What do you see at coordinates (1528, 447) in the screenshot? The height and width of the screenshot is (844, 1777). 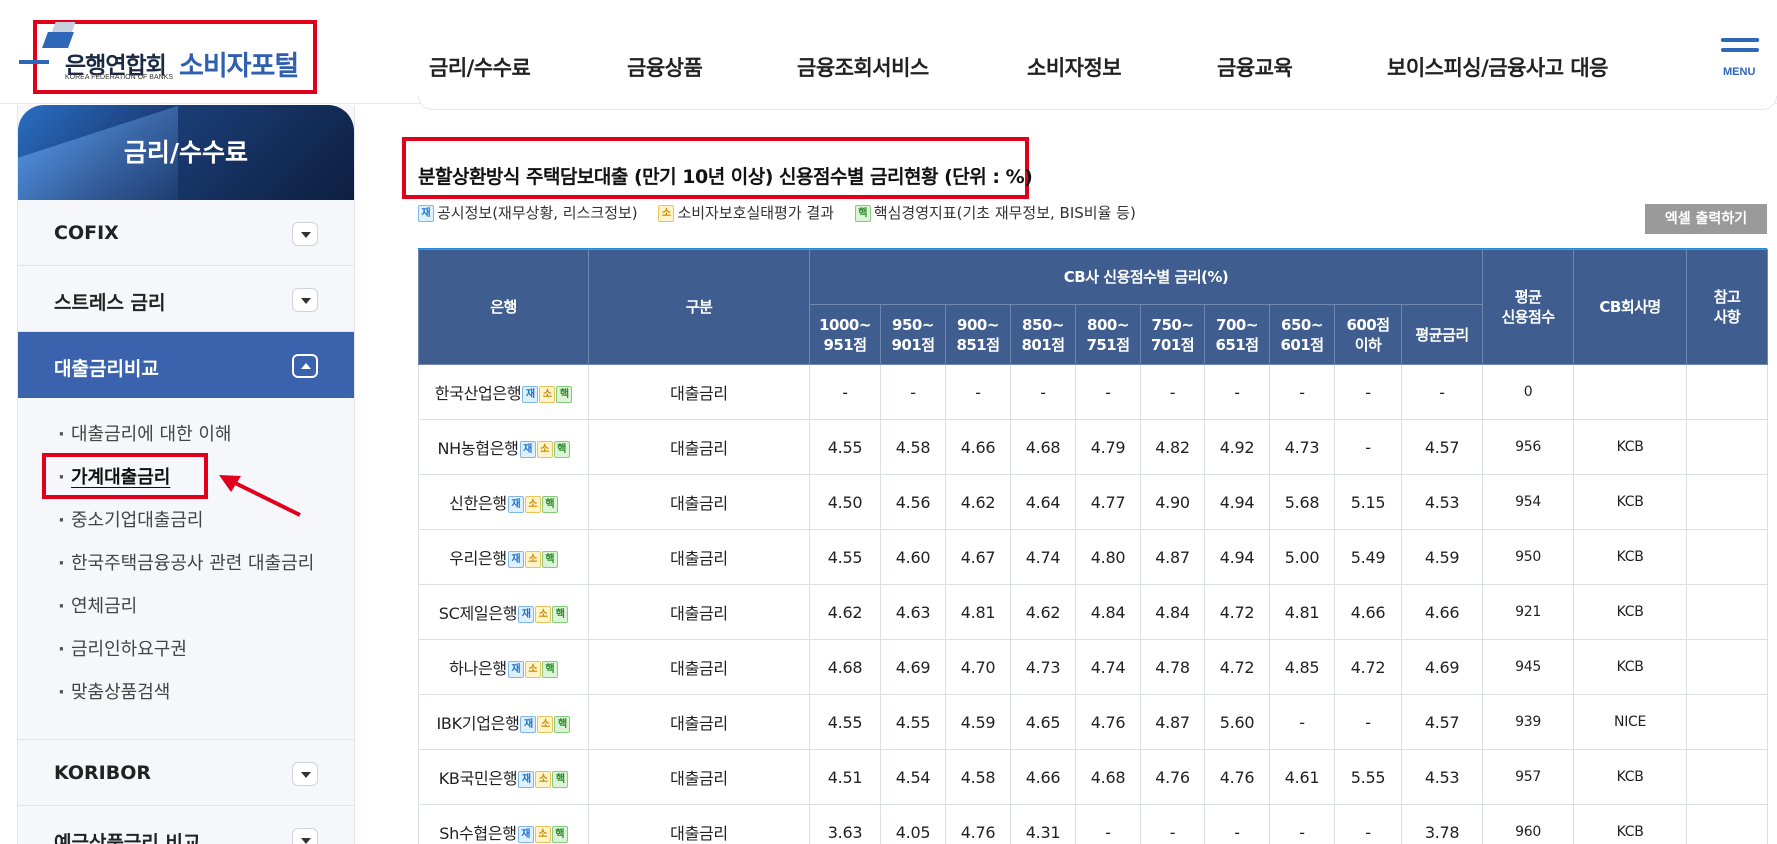 I see `avg-score-cell: 956` at bounding box center [1528, 447].